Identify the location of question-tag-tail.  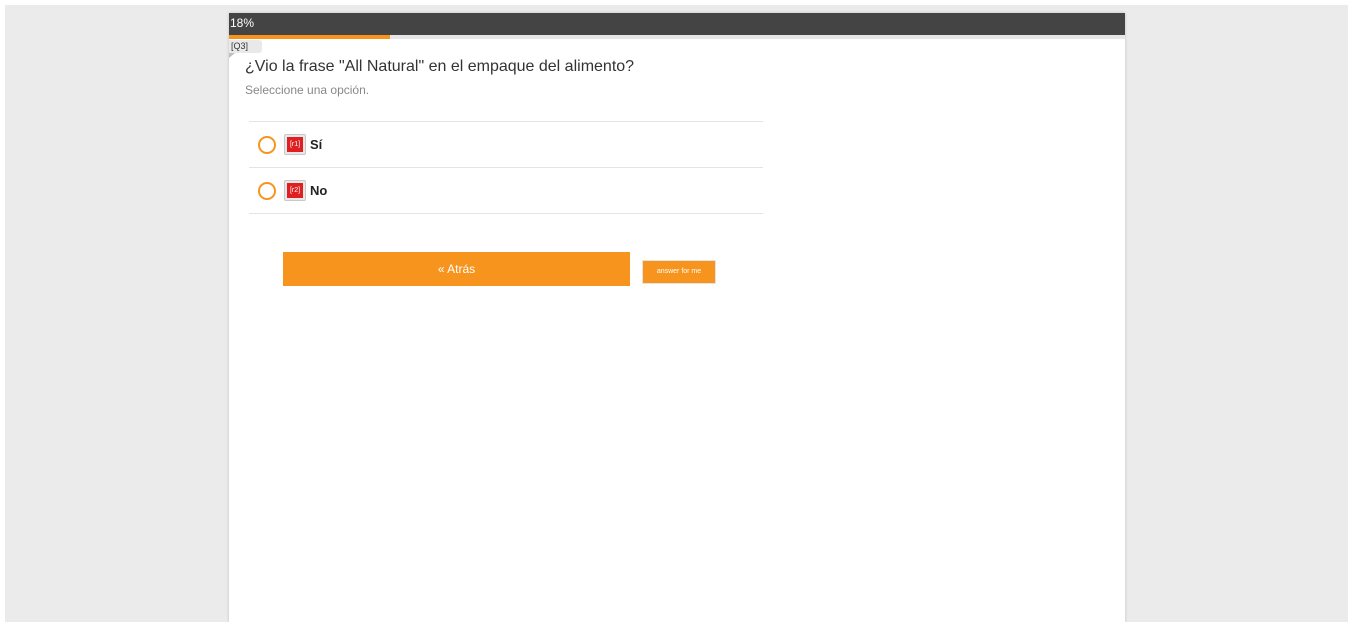
(232, 55).